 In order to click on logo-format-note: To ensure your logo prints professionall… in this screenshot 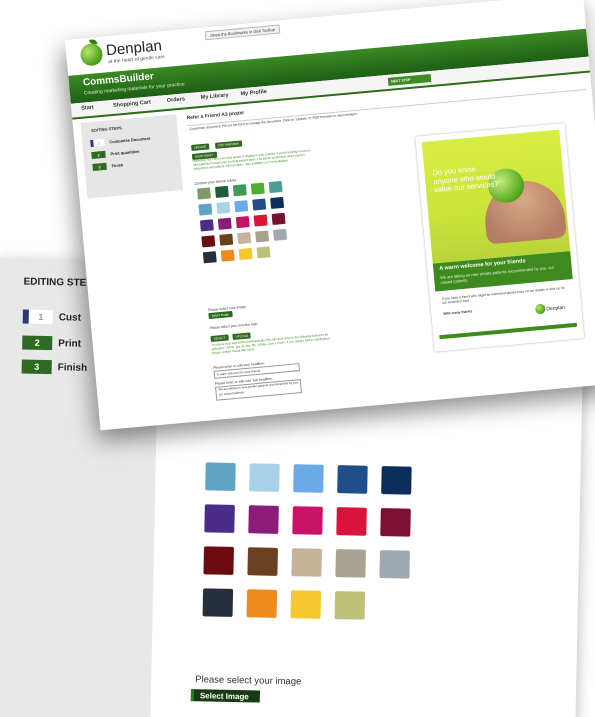, I will do `click(271, 343)`.